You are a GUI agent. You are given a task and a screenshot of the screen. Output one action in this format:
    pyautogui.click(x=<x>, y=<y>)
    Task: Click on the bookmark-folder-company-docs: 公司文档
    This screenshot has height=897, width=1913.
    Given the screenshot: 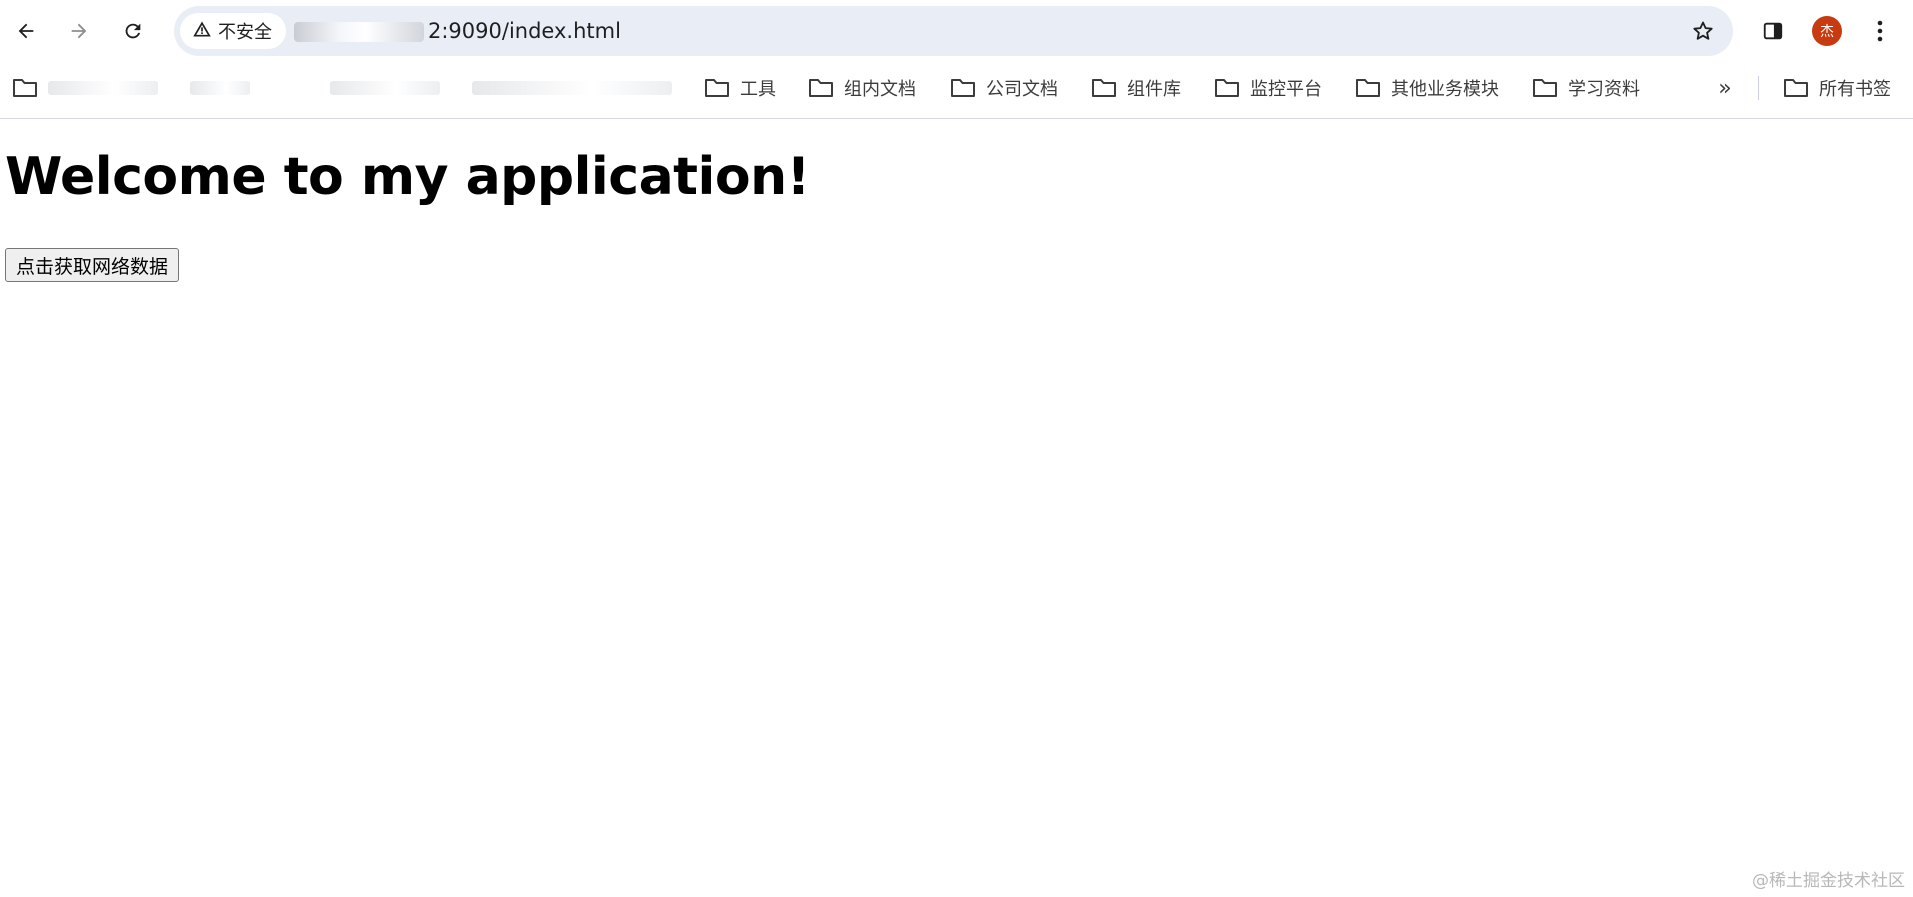 What is the action you would take?
    pyautogui.click(x=1004, y=88)
    